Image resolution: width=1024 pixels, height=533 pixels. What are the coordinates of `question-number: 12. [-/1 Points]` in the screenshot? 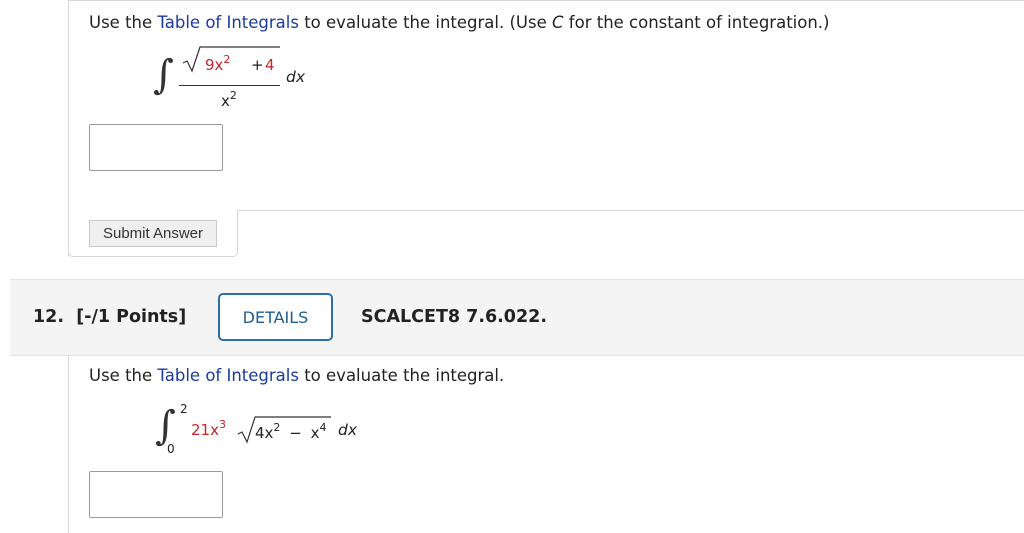 It's located at (110, 317).